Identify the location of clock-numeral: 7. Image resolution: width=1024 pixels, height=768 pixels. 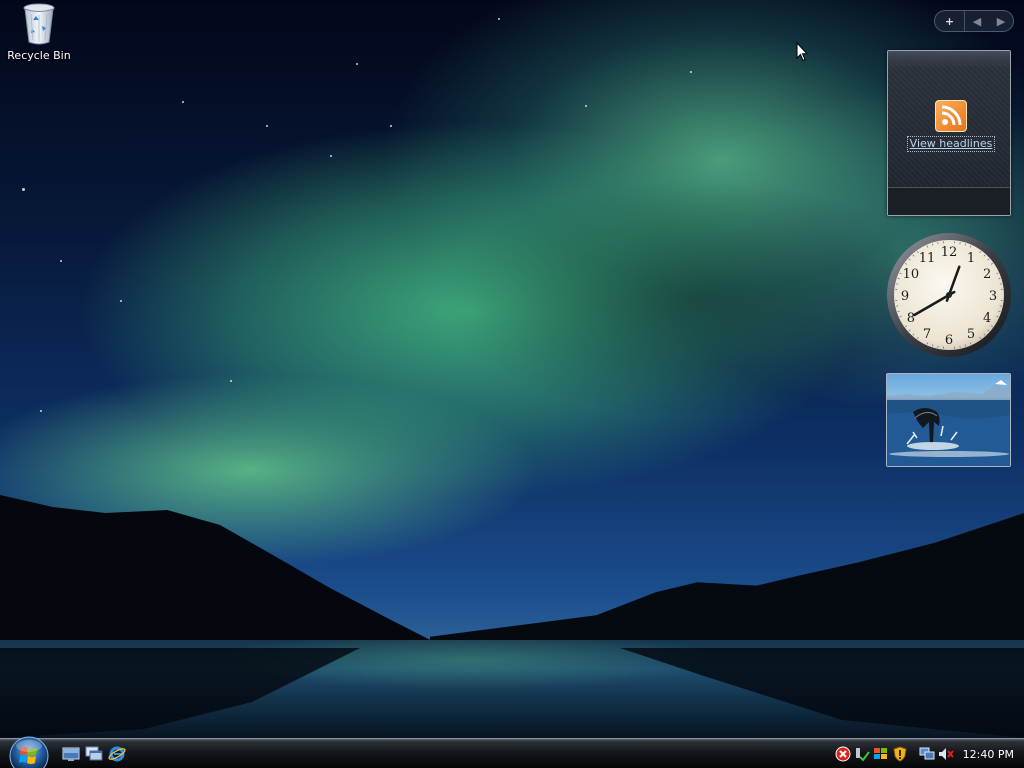
(927, 334).